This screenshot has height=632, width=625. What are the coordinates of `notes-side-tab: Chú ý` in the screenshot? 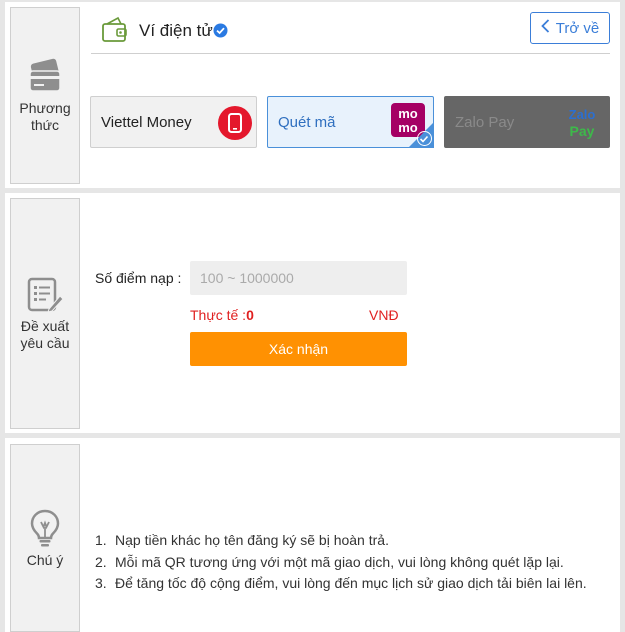 It's located at (45, 538).